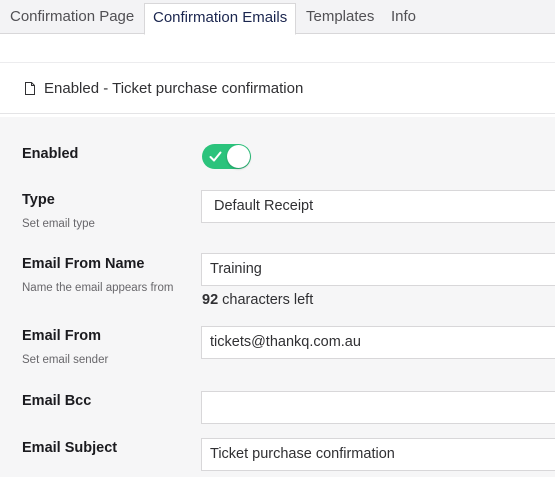 This screenshot has width=555, height=477. I want to click on tab-info: Info, so click(403, 18).